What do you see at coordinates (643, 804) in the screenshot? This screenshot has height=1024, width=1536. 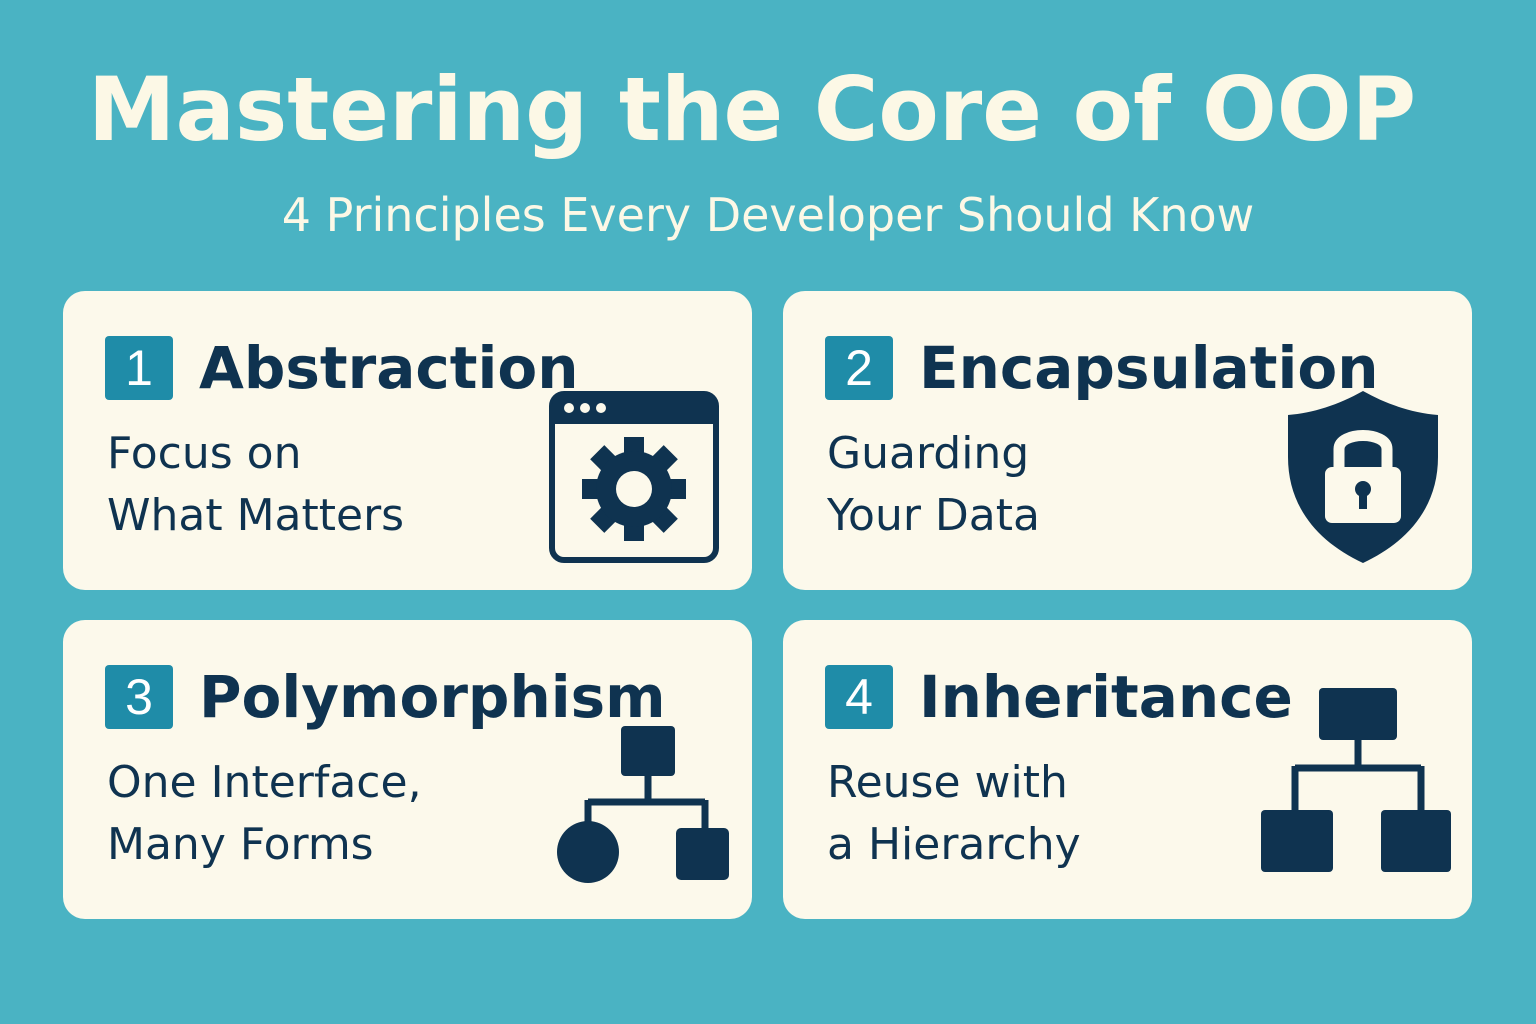 I see `shape-tree-icon` at bounding box center [643, 804].